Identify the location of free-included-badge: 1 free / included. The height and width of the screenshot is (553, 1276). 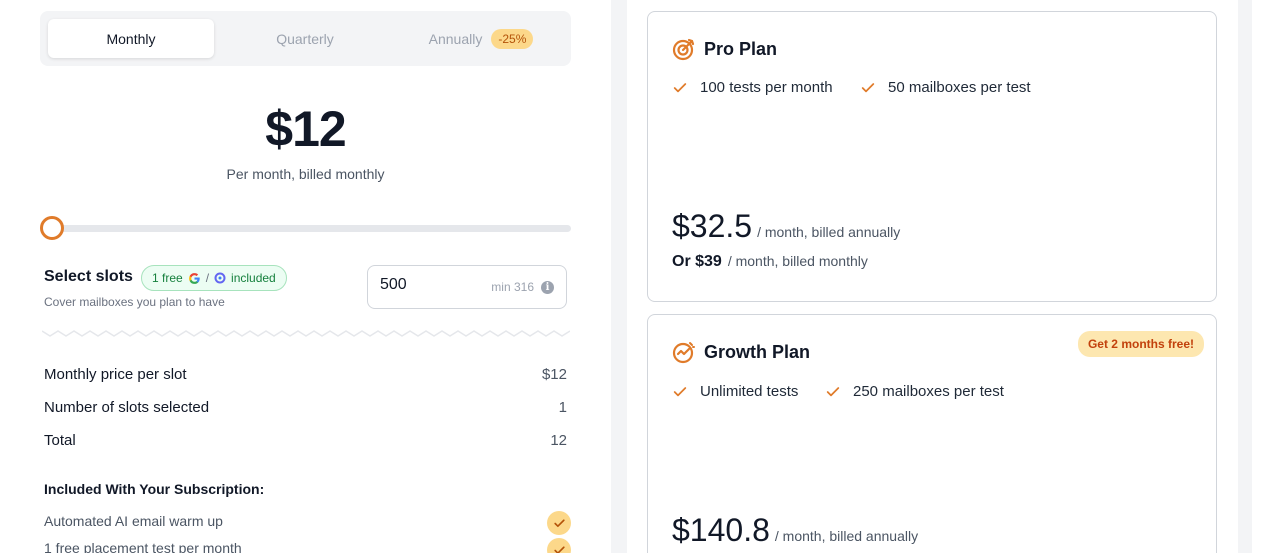
(214, 278).